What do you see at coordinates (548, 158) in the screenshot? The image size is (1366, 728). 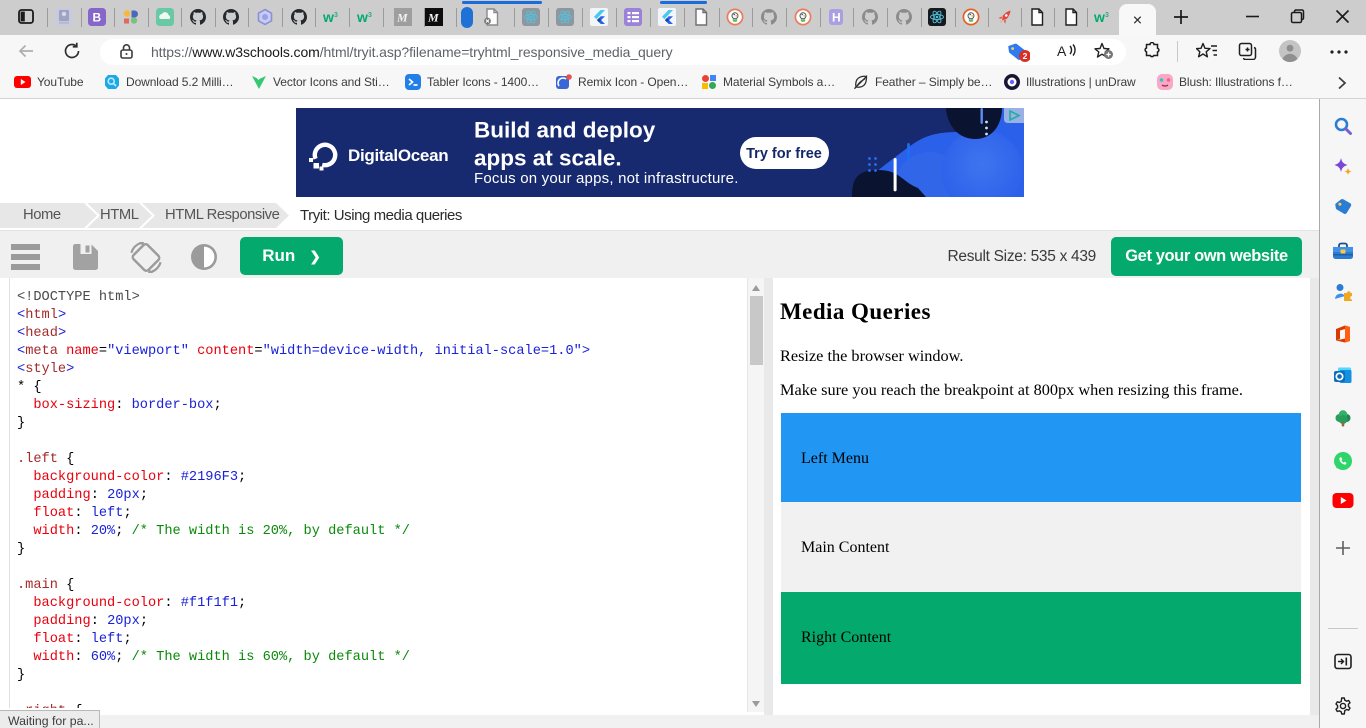 I see `svg-text: apps at scale.` at bounding box center [548, 158].